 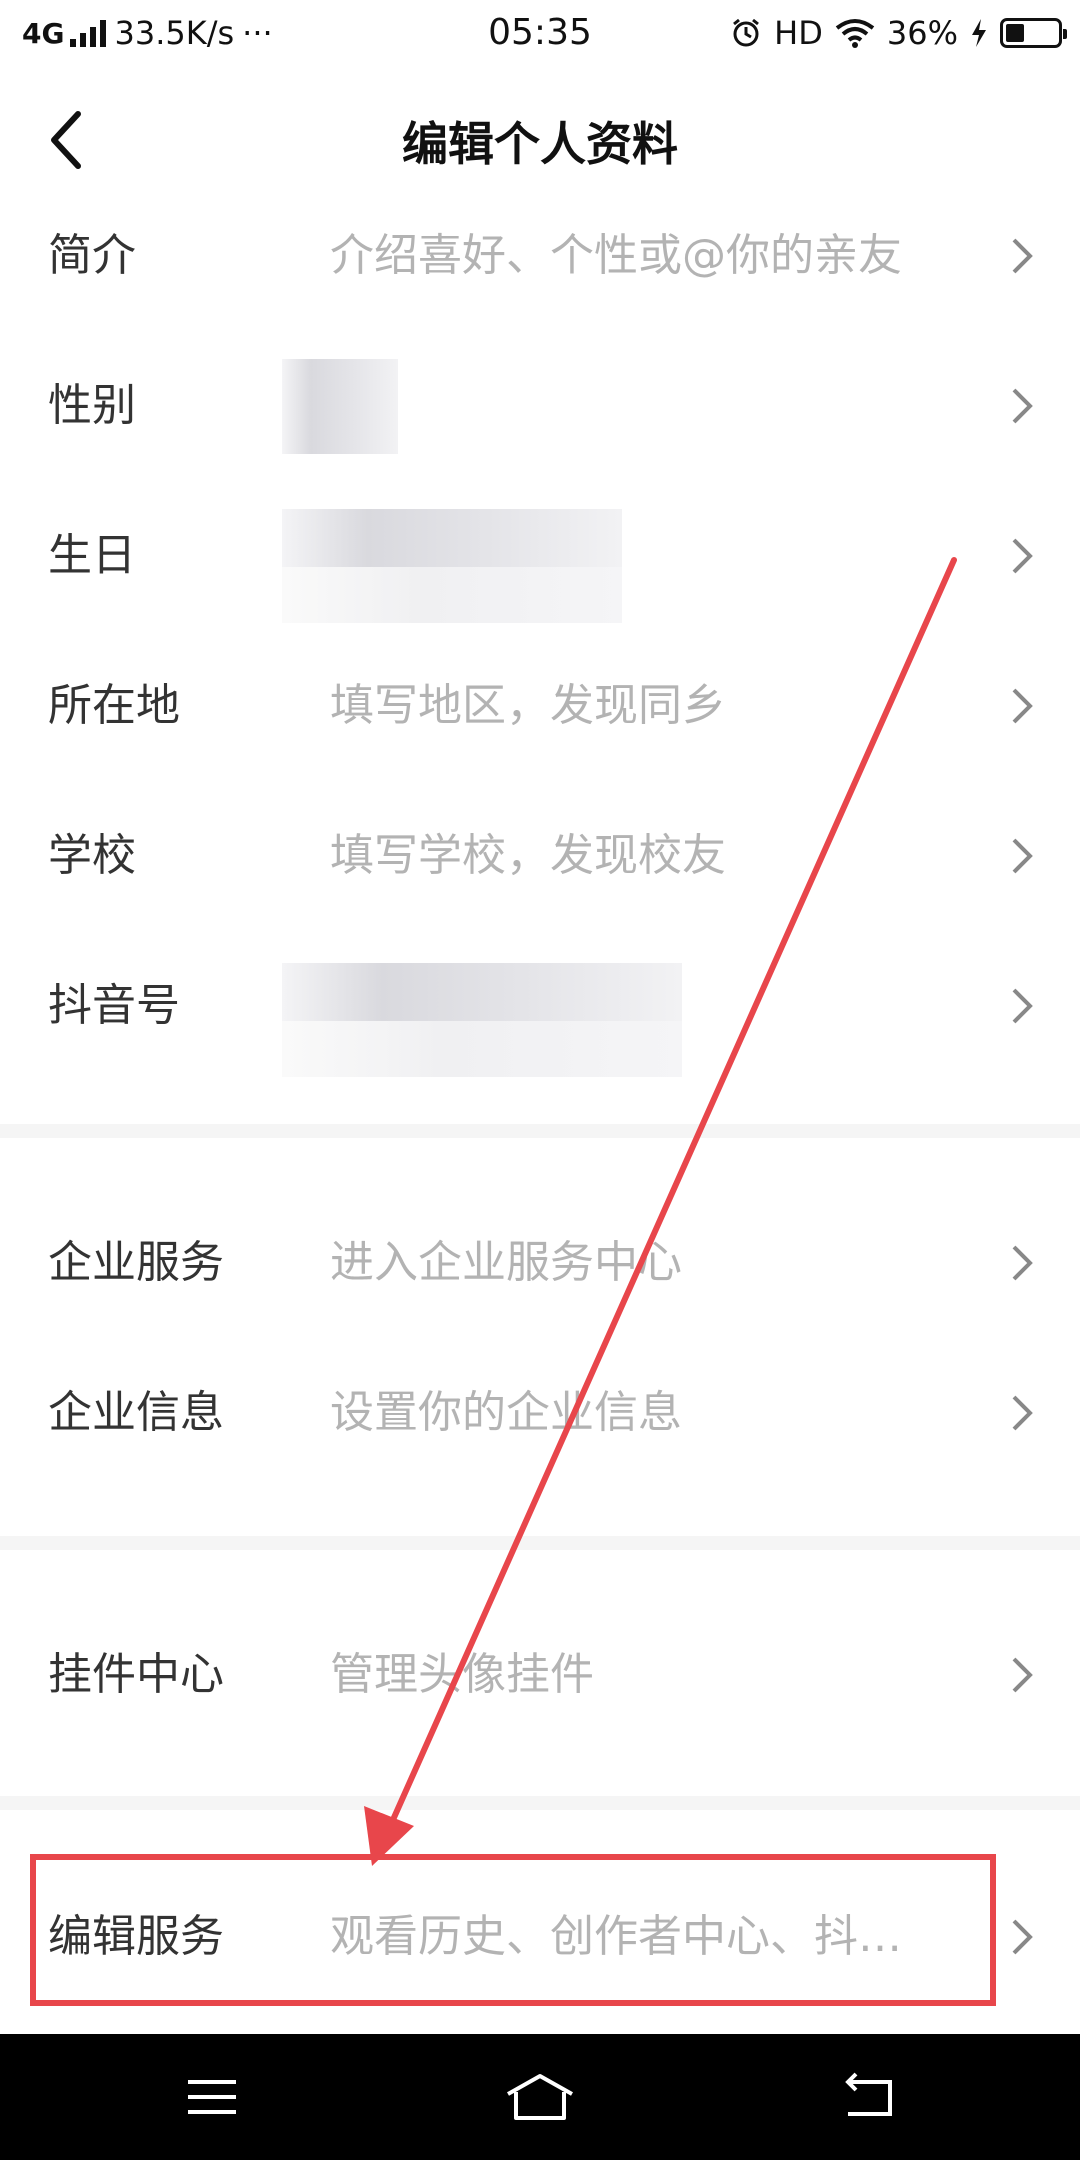 I want to click on row-school: 学校 填写学校，发现校友, so click(x=540, y=856).